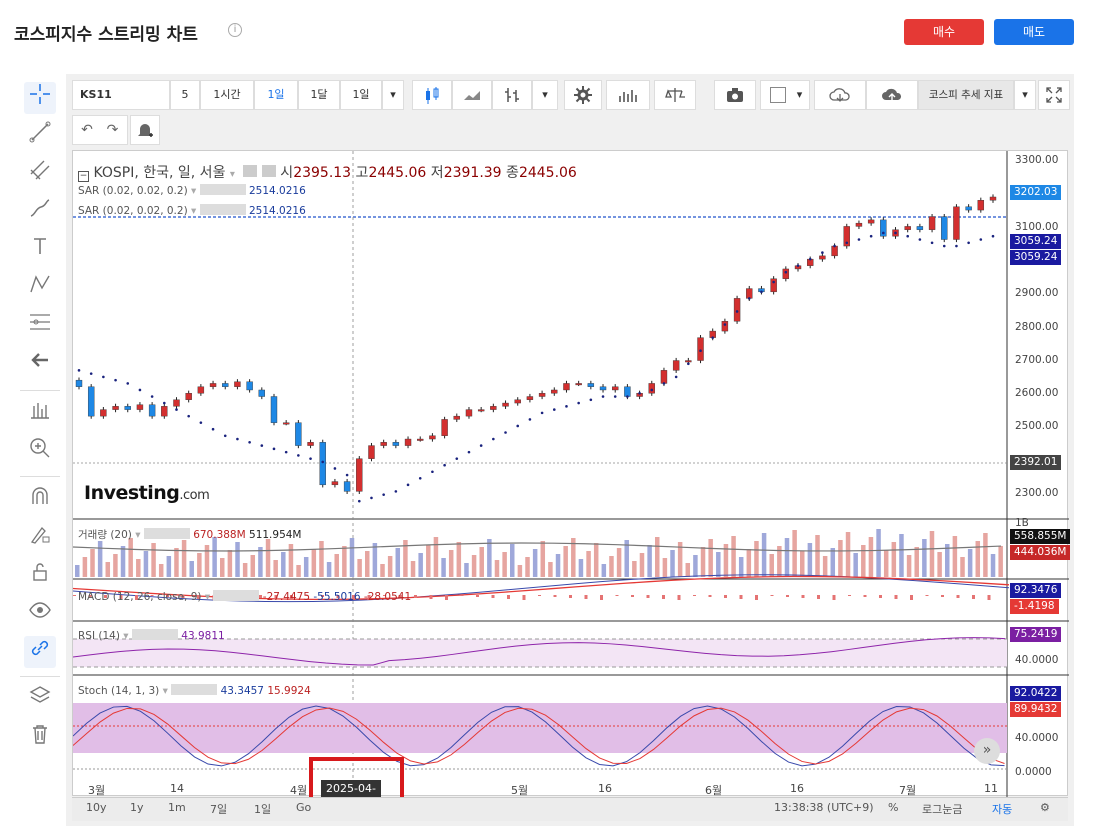  What do you see at coordinates (675, 95) in the screenshot?
I see `compare-scale-icon` at bounding box center [675, 95].